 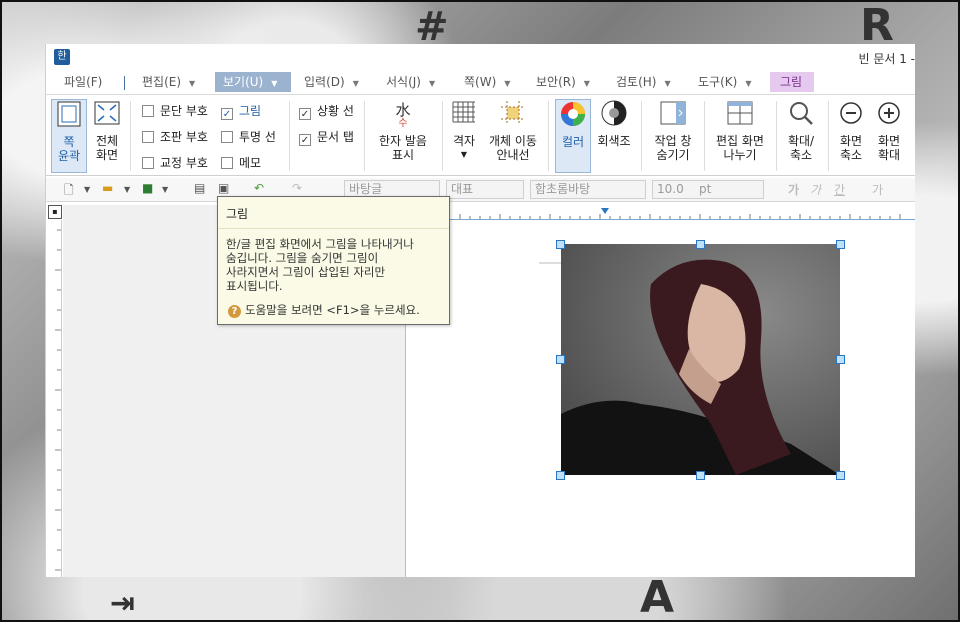 I want to click on new-doc-dropdown-icon: ▼, so click(x=87, y=189).